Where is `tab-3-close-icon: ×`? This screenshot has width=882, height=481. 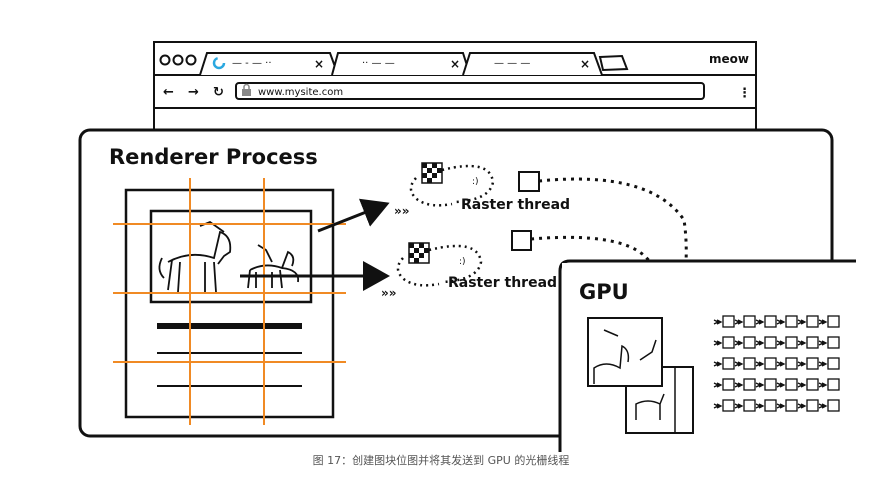
tab-3-close-icon: × is located at coordinates (585, 64).